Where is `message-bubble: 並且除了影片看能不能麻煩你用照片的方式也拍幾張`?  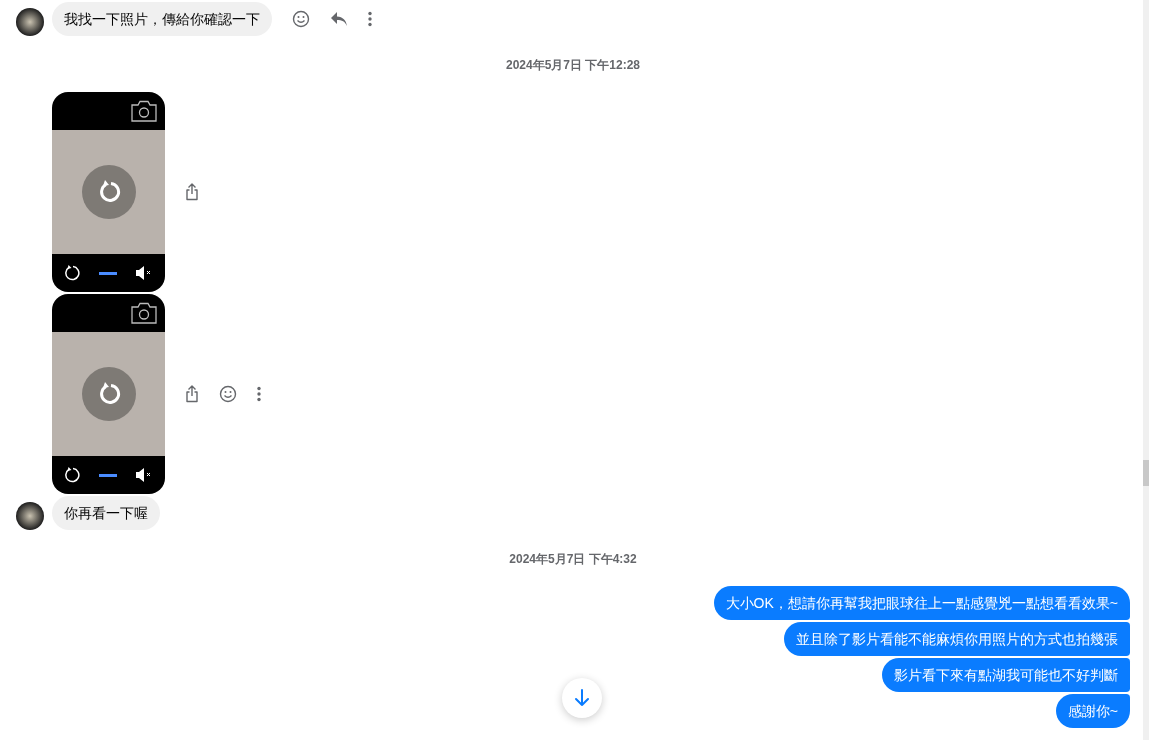 message-bubble: 並且除了影片看能不能麻煩你用照片的方式也拍幾張 is located at coordinates (957, 639).